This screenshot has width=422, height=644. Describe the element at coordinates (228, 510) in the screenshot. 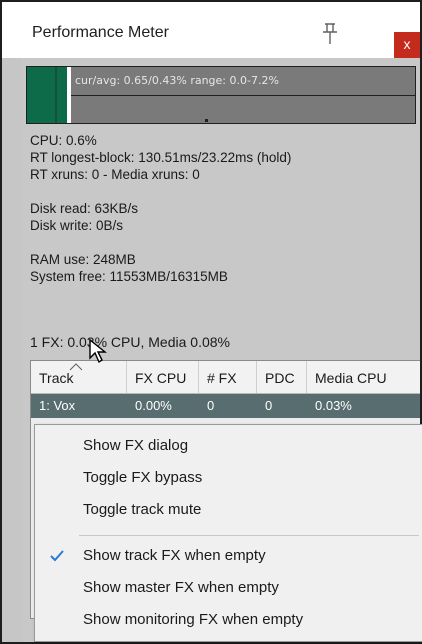

I see `menu-item-toggle-track-mute: Toggle track mute` at that location.